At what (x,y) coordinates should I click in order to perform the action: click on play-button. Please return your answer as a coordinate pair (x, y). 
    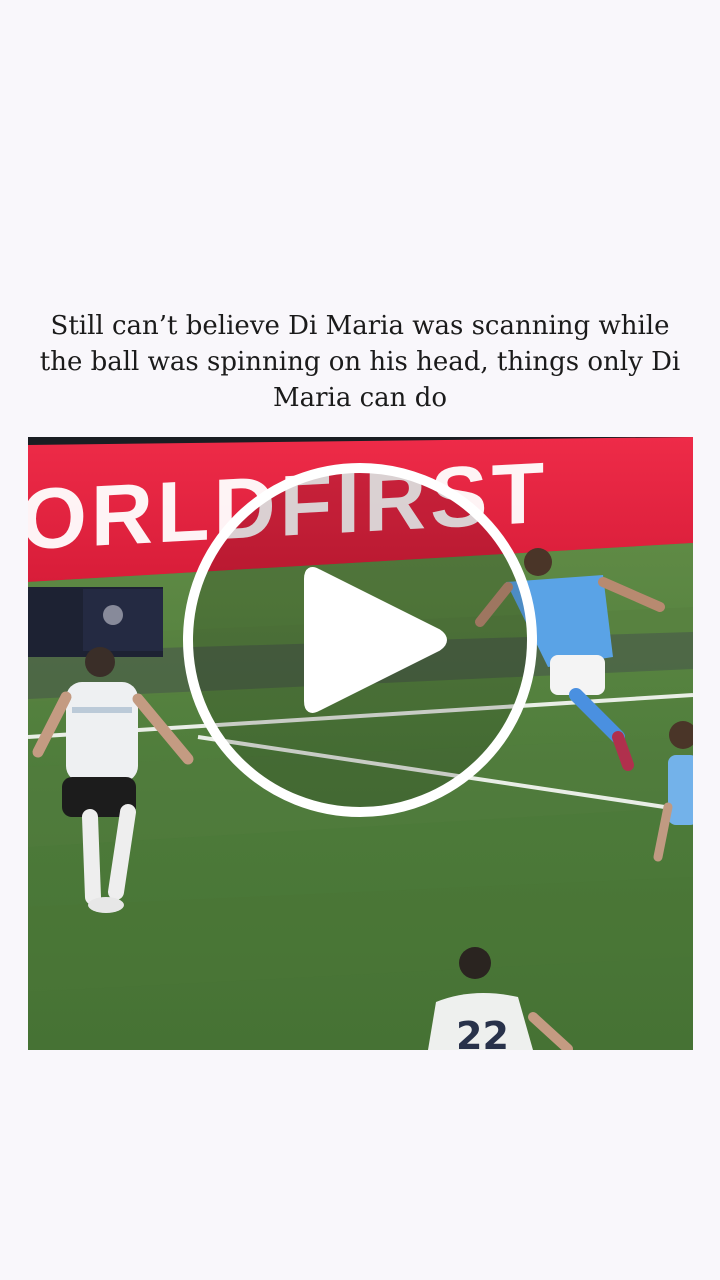
    Looking at the image, I should click on (360, 640).